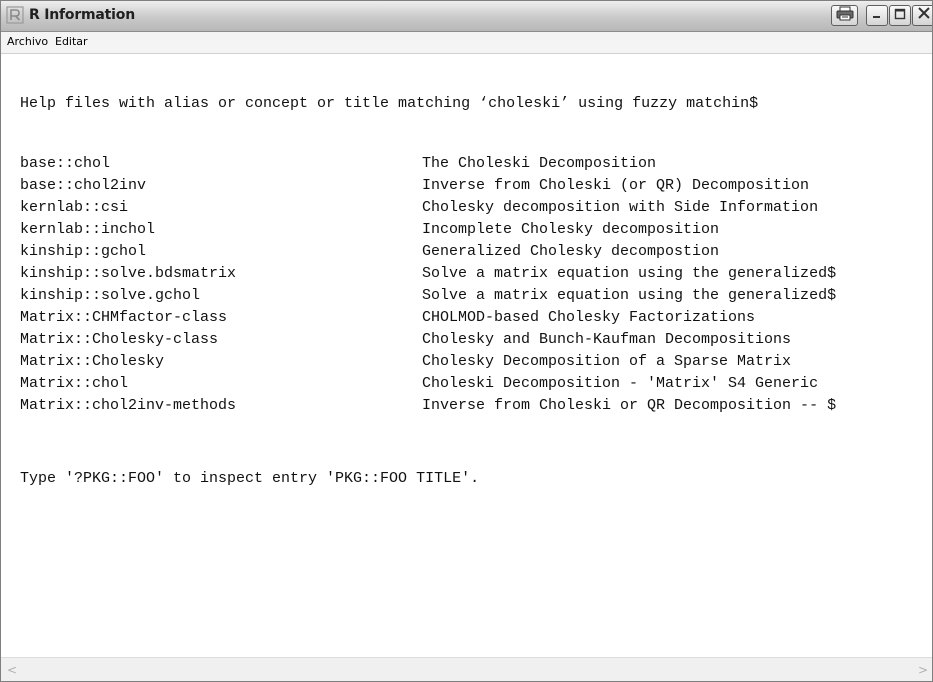 This screenshot has height=682, width=933. What do you see at coordinates (466, 16) in the screenshot?
I see `title-bar: R Information` at bounding box center [466, 16].